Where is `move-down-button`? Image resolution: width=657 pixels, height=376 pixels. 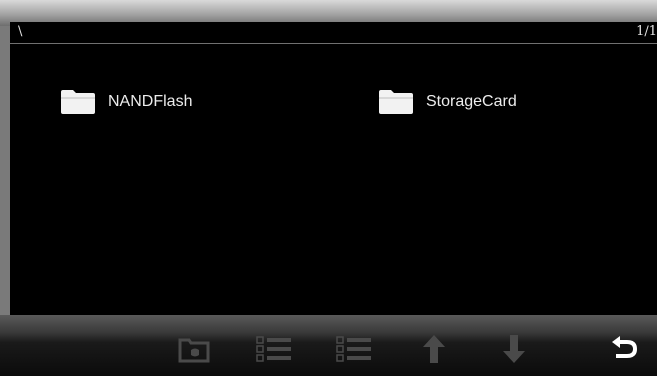 move-down-button is located at coordinates (514, 349).